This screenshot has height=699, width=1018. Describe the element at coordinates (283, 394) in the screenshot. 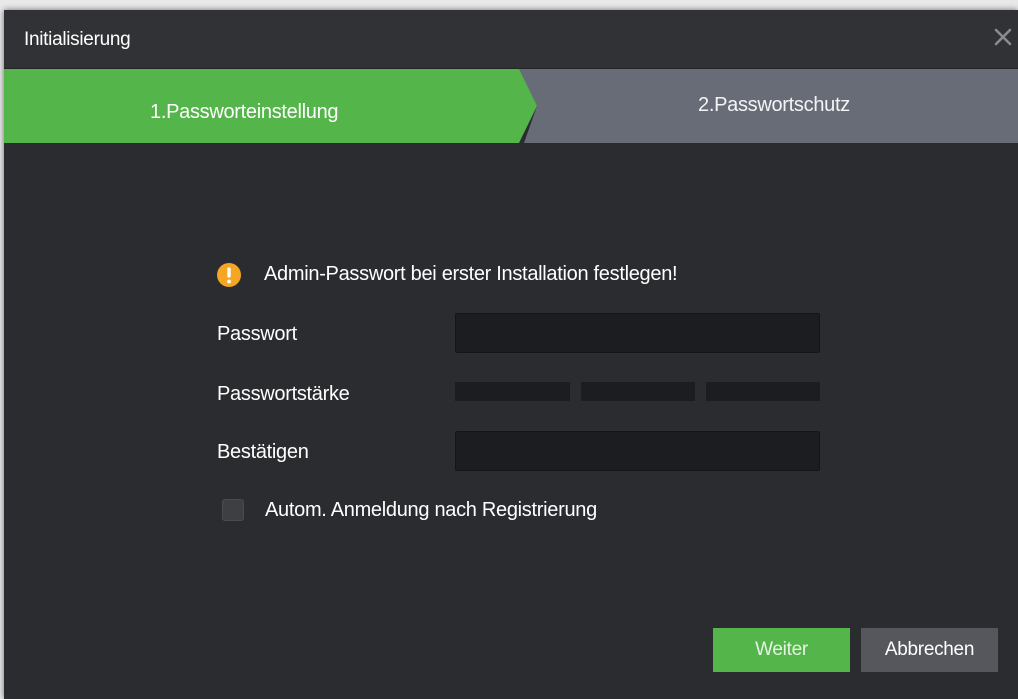

I see `password-strength-label: Passwortstärke` at that location.